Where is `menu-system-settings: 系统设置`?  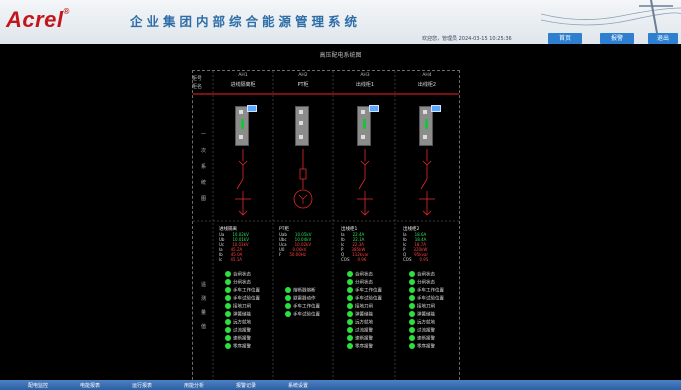 menu-system-settings: 系统设置 is located at coordinates (298, 385).